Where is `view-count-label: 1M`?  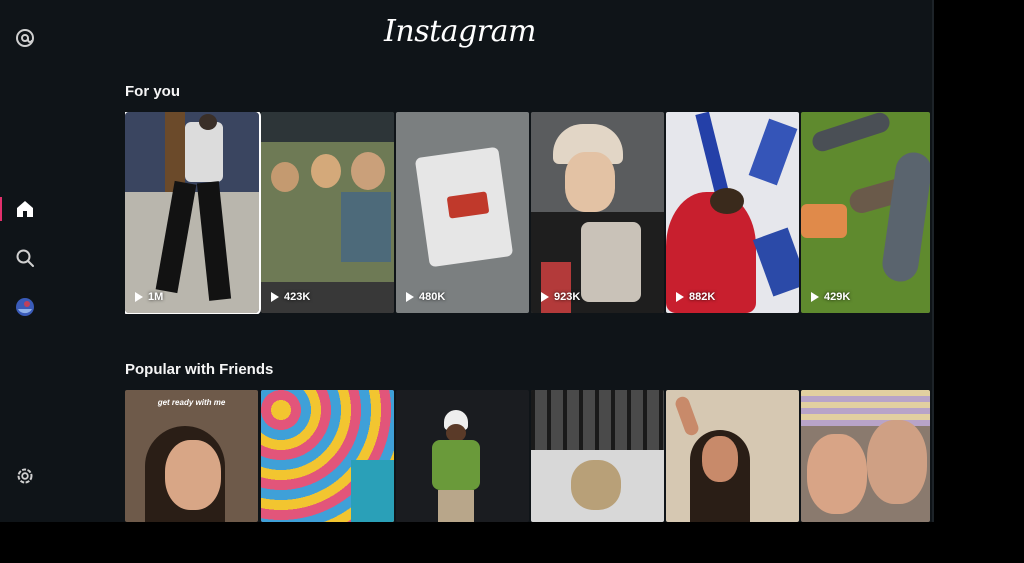 view-count-label: 1M is located at coordinates (156, 297).